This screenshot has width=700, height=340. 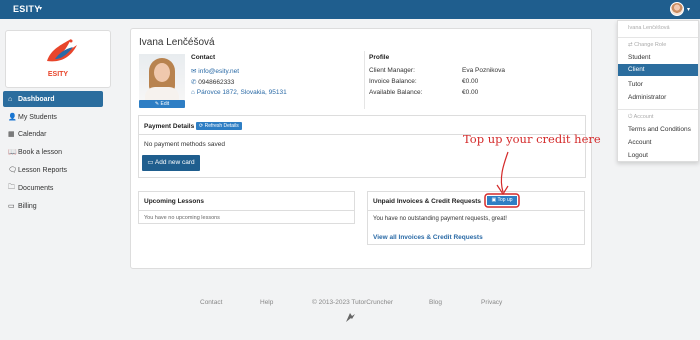 I want to click on role-client: Client, so click(x=658, y=70).